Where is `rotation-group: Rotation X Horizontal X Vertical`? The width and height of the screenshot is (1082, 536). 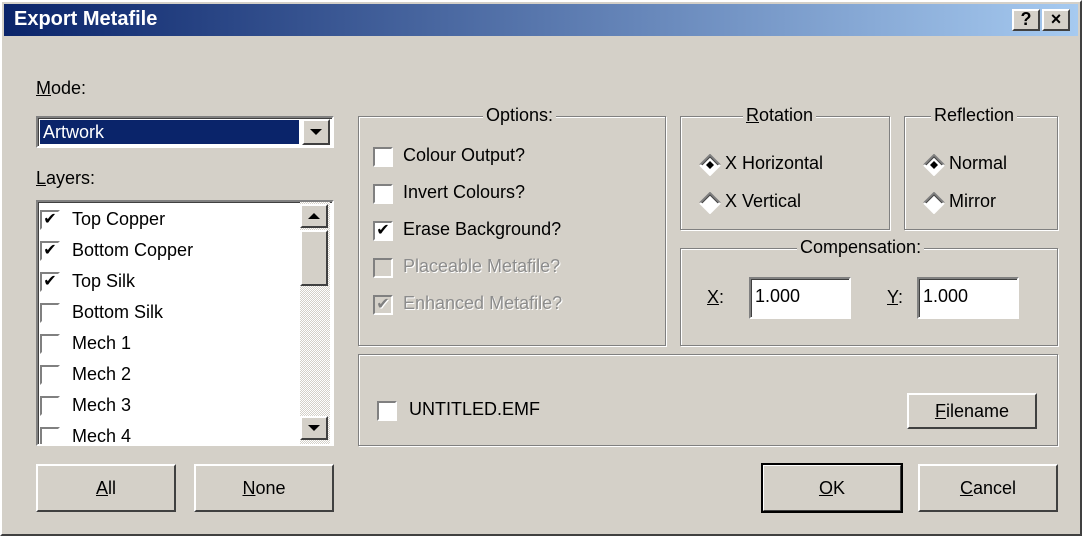 rotation-group: Rotation X Horizontal X Vertical is located at coordinates (785, 167).